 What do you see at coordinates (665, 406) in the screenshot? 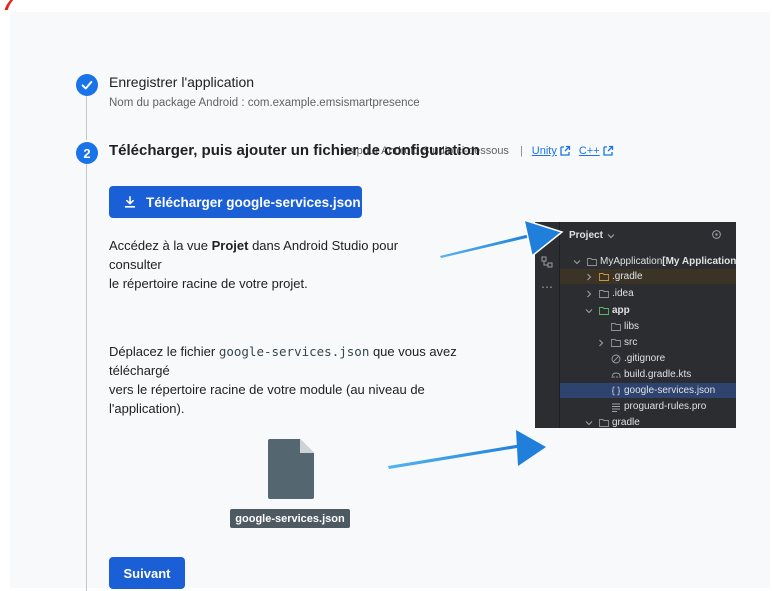
I see `tree-label: proguard-rules.pro` at bounding box center [665, 406].